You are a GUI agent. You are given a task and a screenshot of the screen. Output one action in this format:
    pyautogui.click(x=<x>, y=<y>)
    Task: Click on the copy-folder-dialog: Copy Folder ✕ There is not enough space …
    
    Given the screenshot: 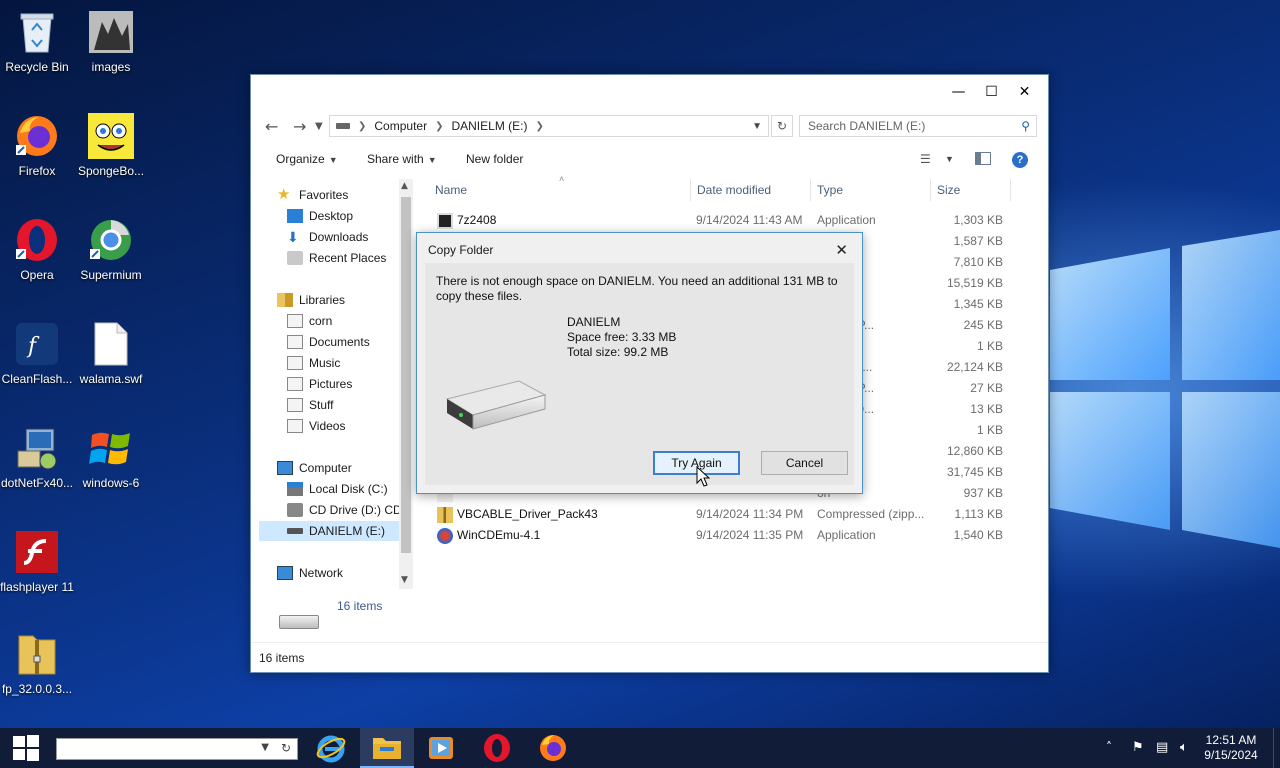 What is the action you would take?
    pyautogui.click(x=639, y=363)
    